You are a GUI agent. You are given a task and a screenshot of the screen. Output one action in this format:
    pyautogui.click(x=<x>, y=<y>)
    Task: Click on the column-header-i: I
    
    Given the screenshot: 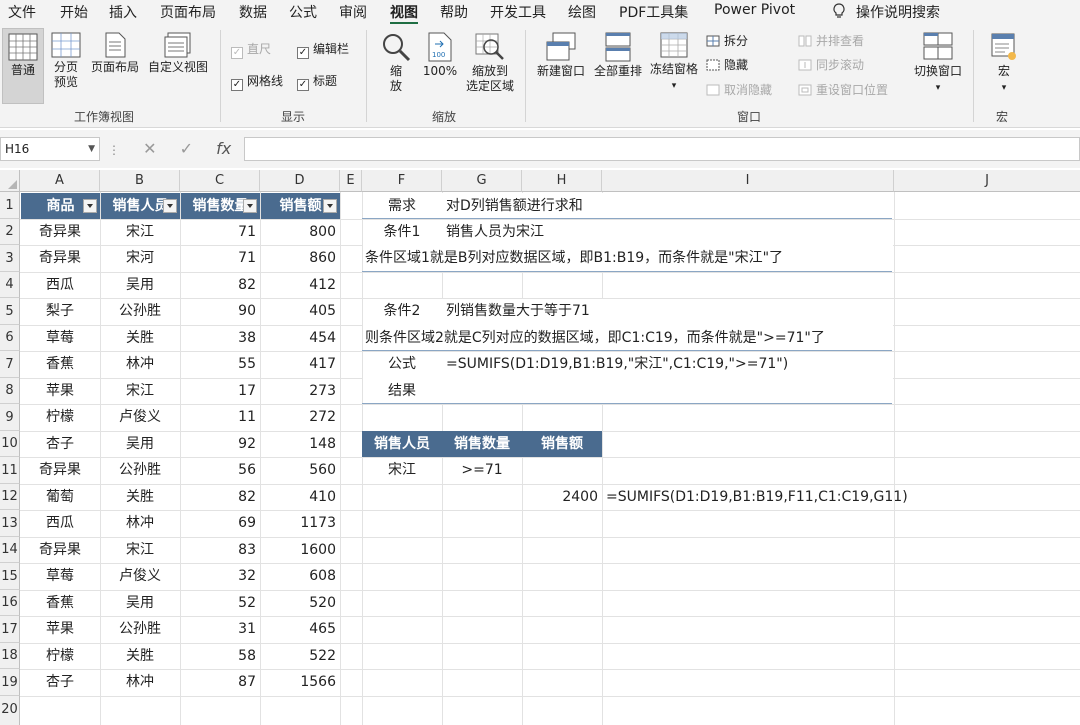 What is the action you would take?
    pyautogui.click(x=748, y=181)
    